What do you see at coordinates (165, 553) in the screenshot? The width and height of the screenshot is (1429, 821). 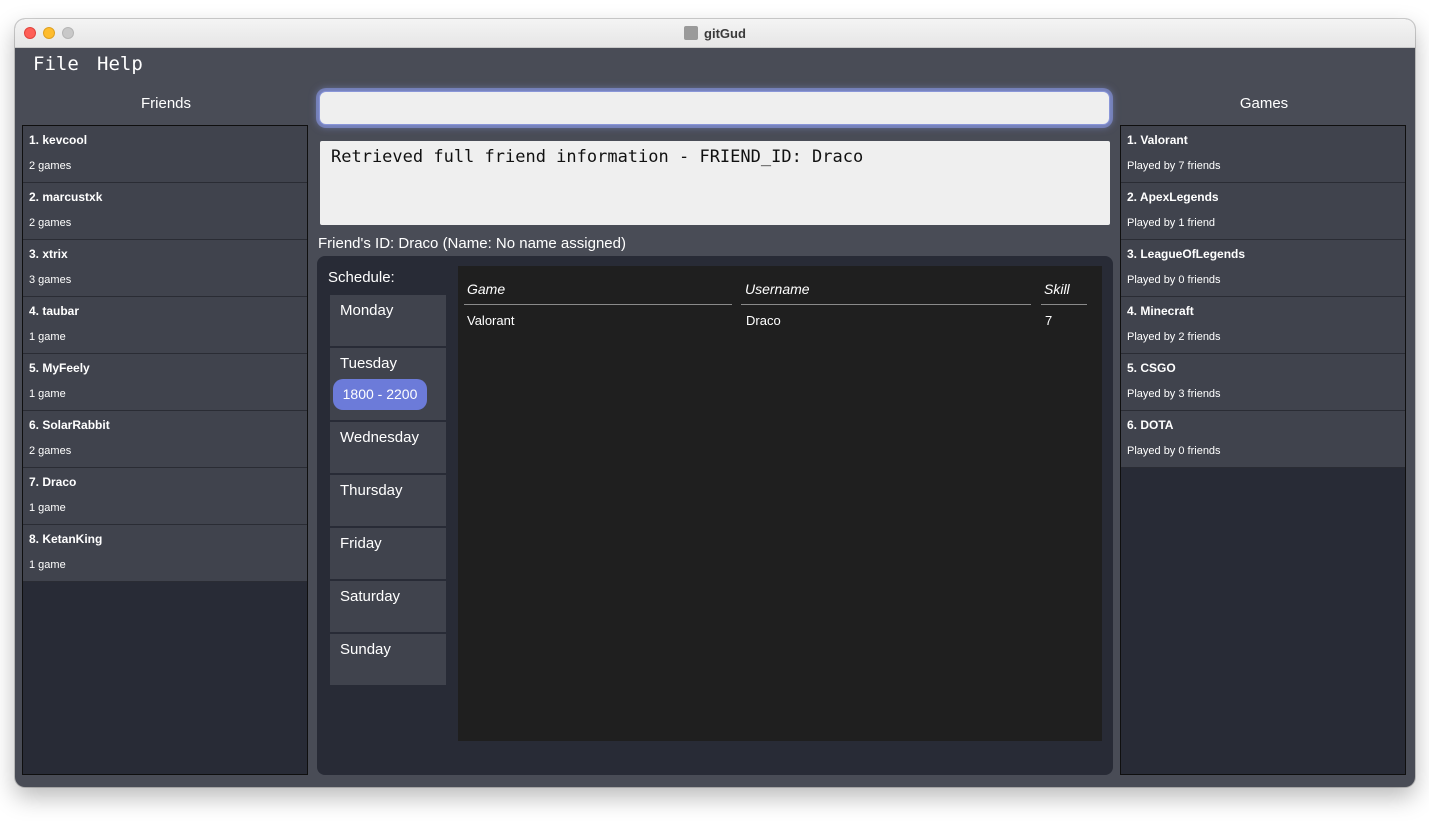 I see `friend-card: 8. KetanKing 1 game` at bounding box center [165, 553].